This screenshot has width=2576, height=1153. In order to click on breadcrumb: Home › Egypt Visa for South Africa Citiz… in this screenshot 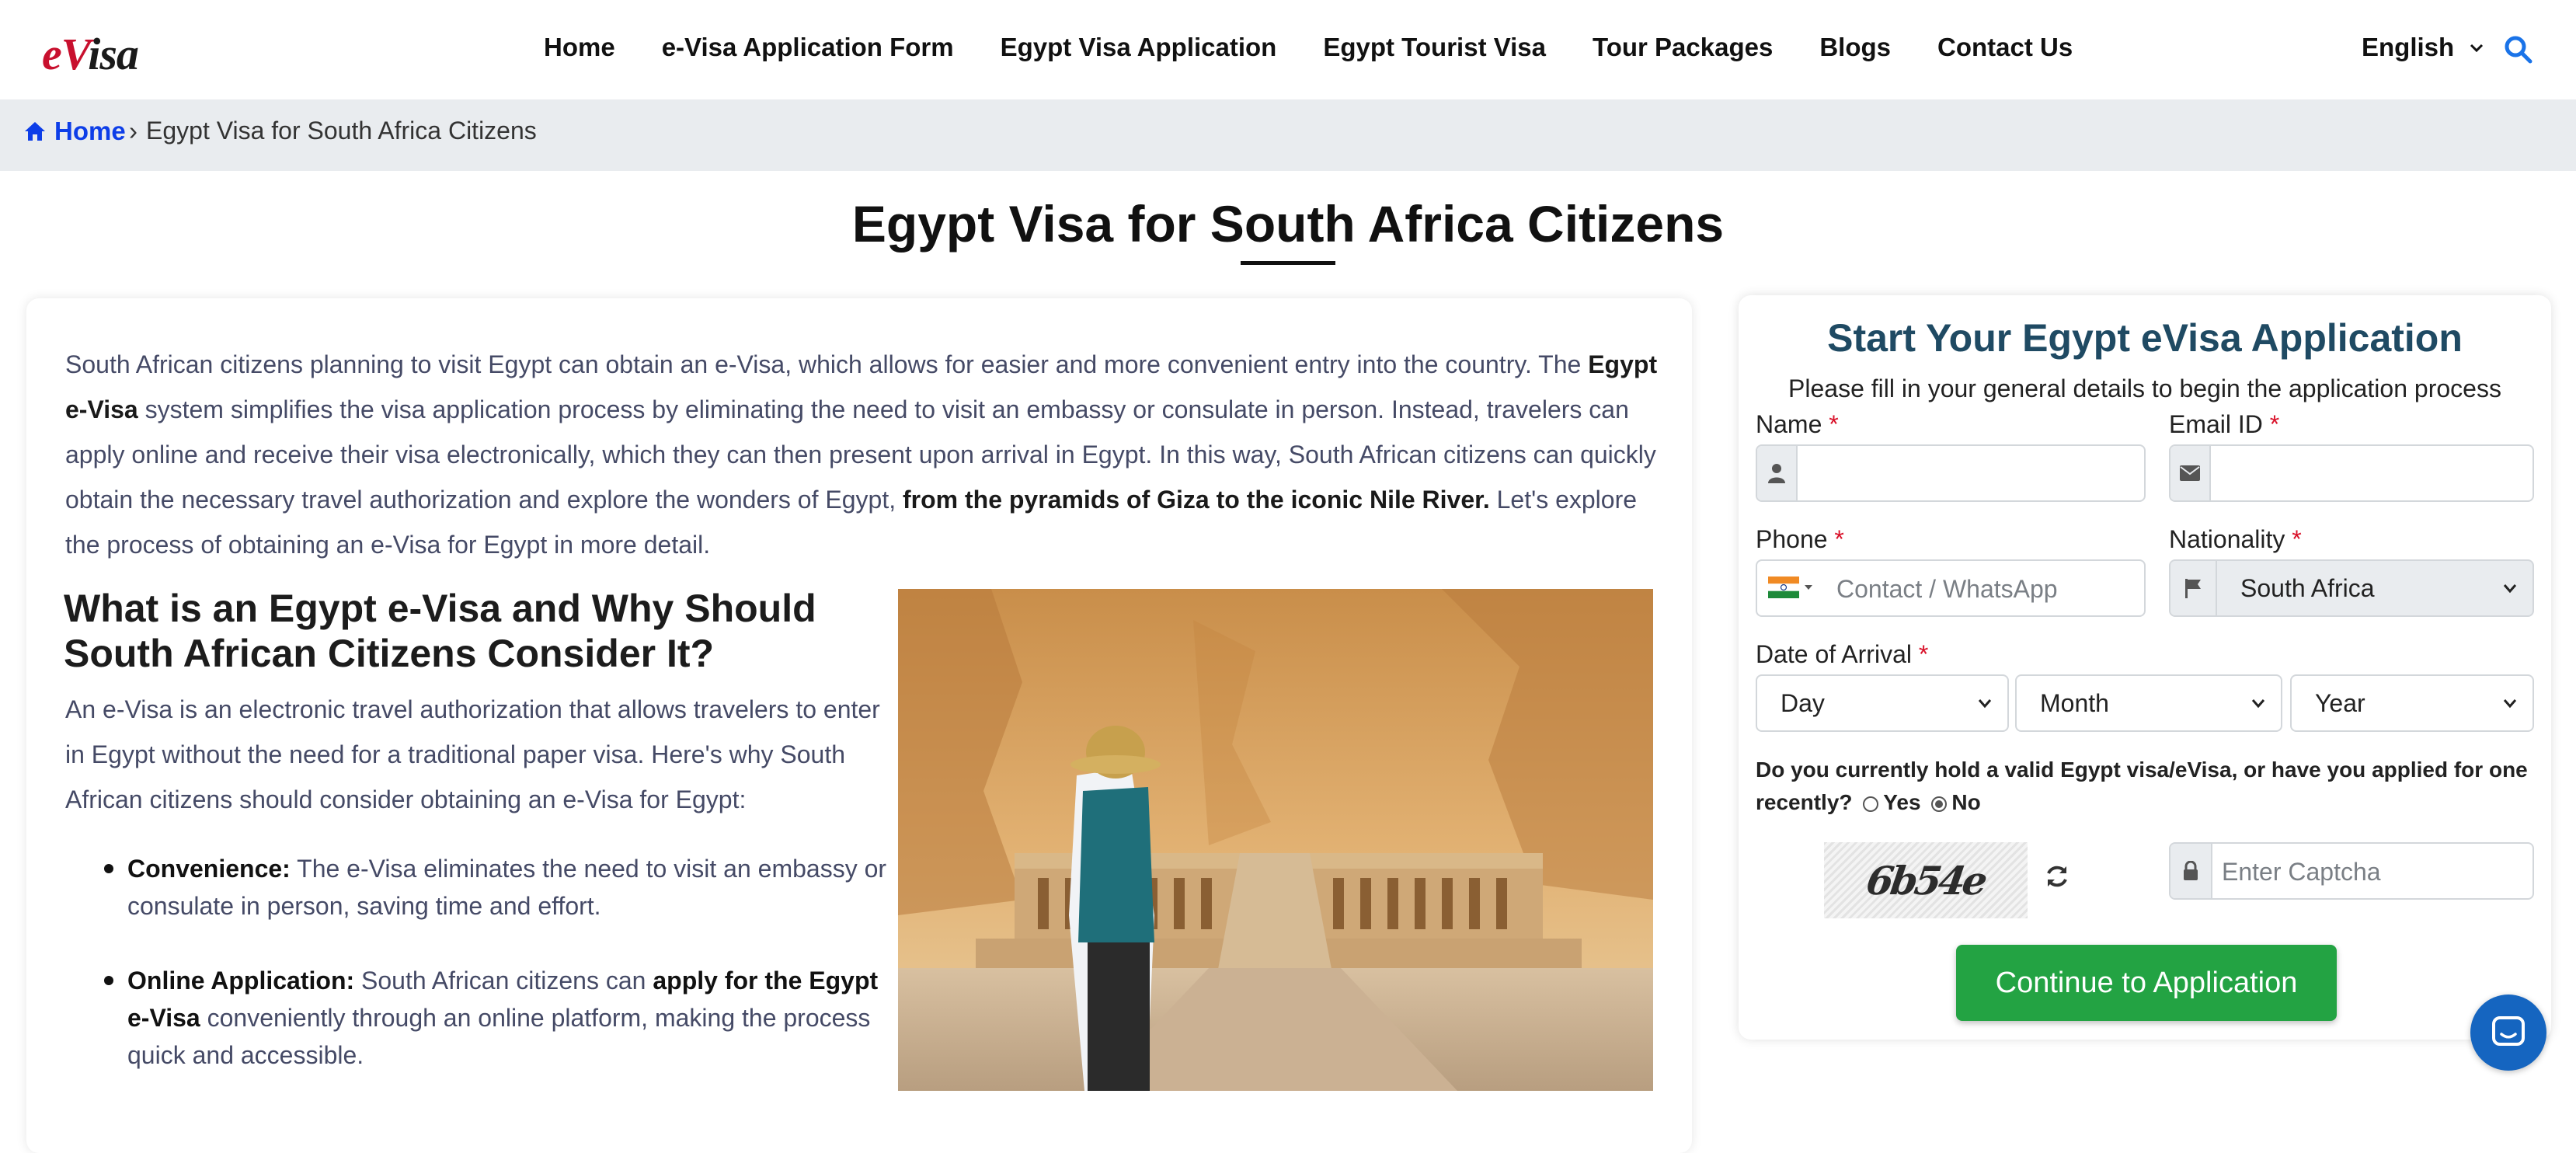, I will do `click(1288, 135)`.